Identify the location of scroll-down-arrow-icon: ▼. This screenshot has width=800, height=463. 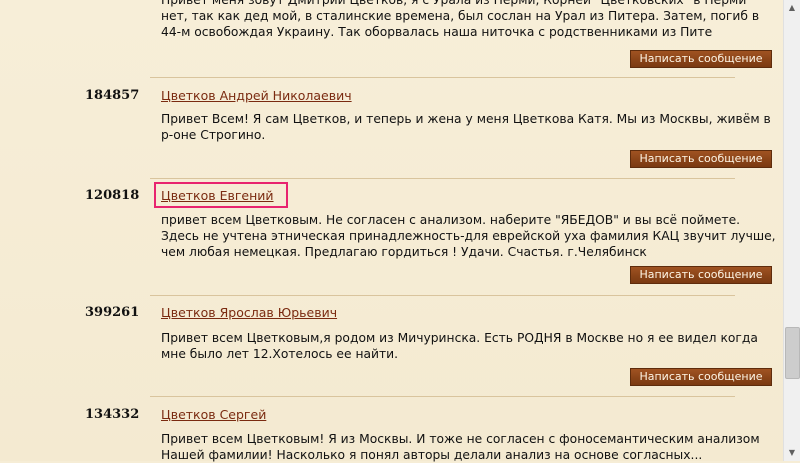
(792, 453).